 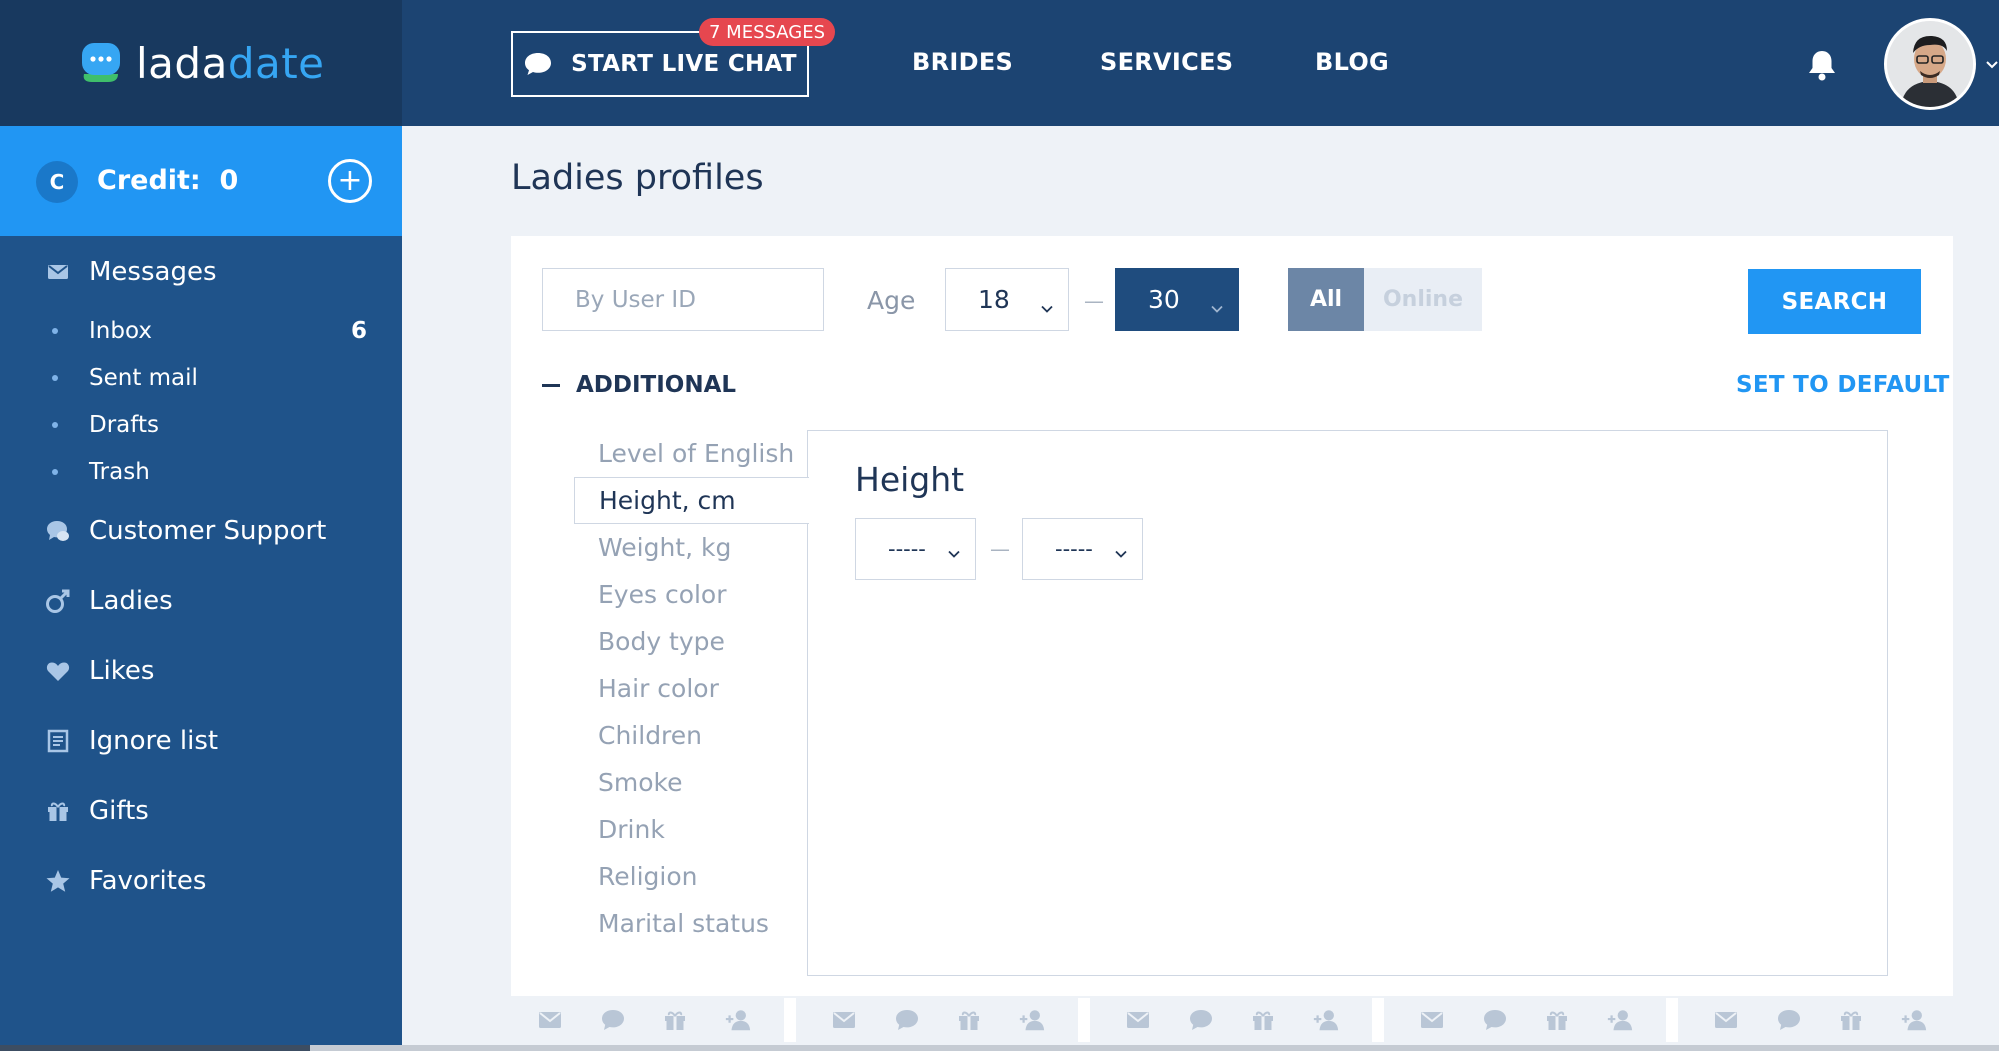 I want to click on user-id-search-input, so click(x=683, y=299).